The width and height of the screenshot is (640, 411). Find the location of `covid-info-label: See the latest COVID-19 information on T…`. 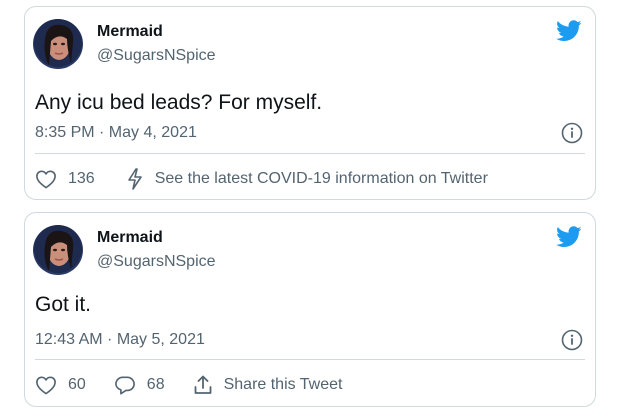

covid-info-label: See the latest COVID-19 information on T… is located at coordinates (321, 179).